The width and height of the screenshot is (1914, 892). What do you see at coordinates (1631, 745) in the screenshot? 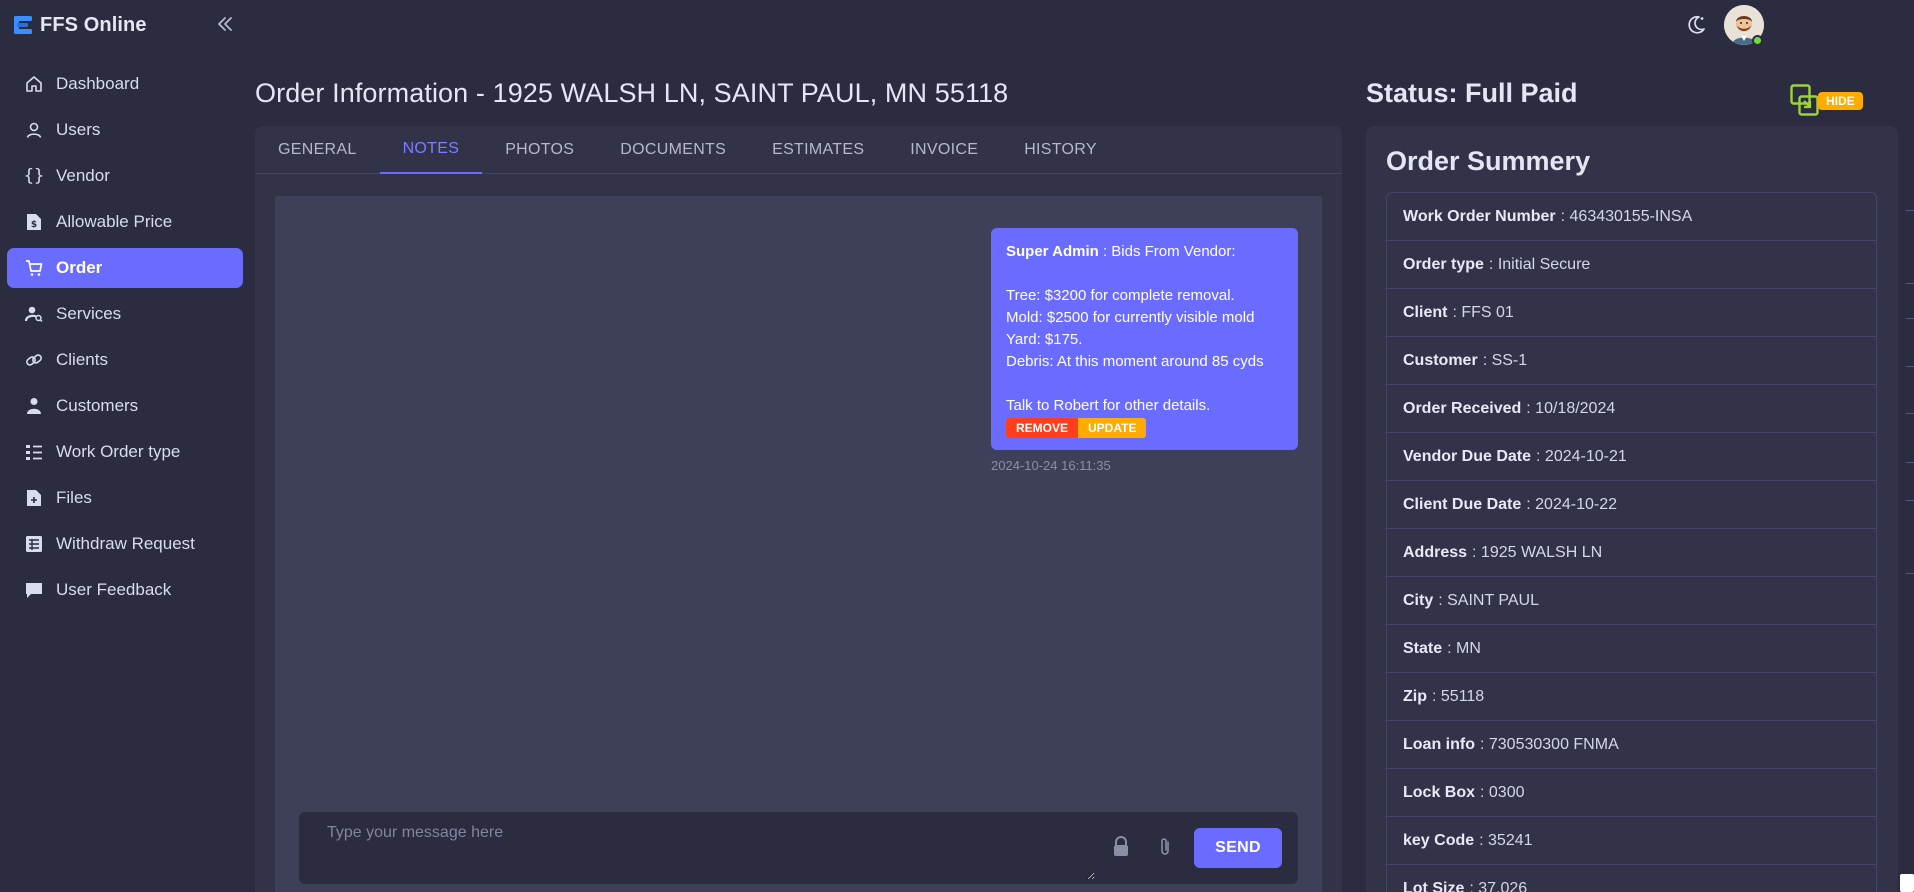
I see `summary-row-loan-info: Loan info: 730530300 FNMA` at bounding box center [1631, 745].